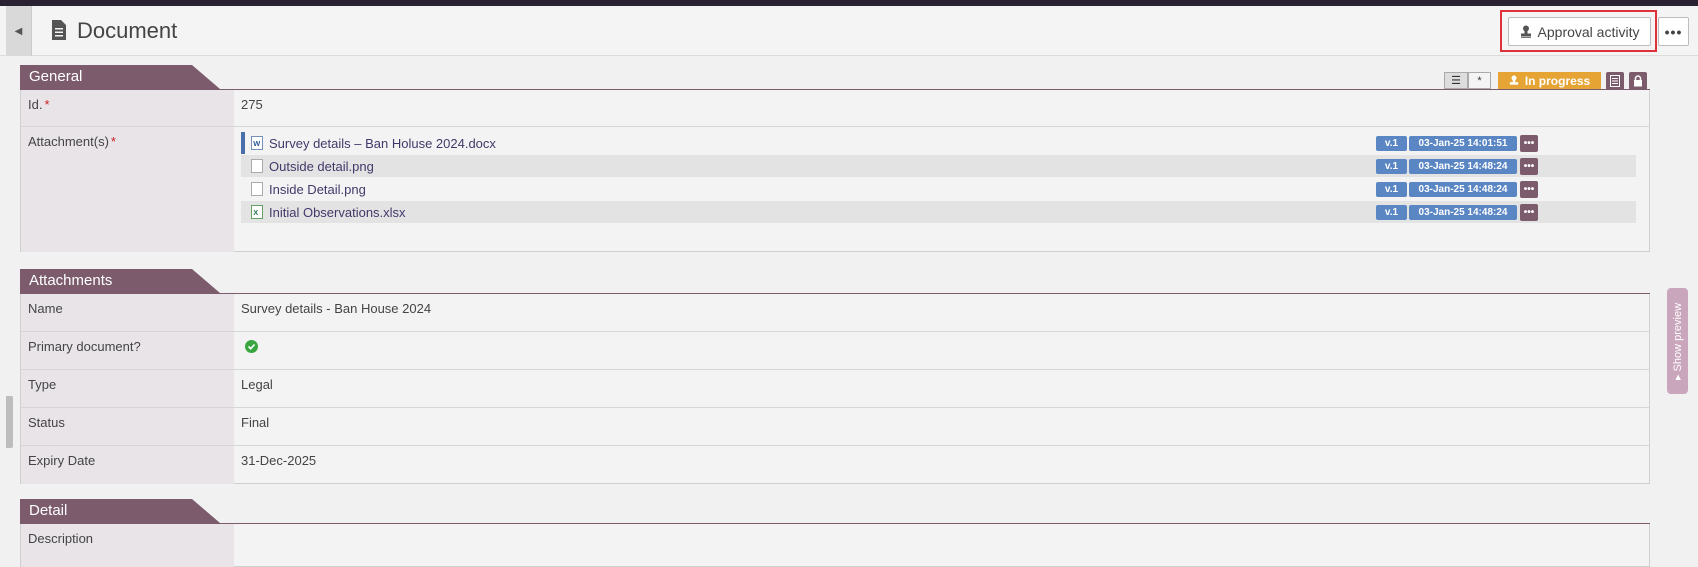  What do you see at coordinates (835, 427) in the screenshot?
I see `status-row: Status Final` at bounding box center [835, 427].